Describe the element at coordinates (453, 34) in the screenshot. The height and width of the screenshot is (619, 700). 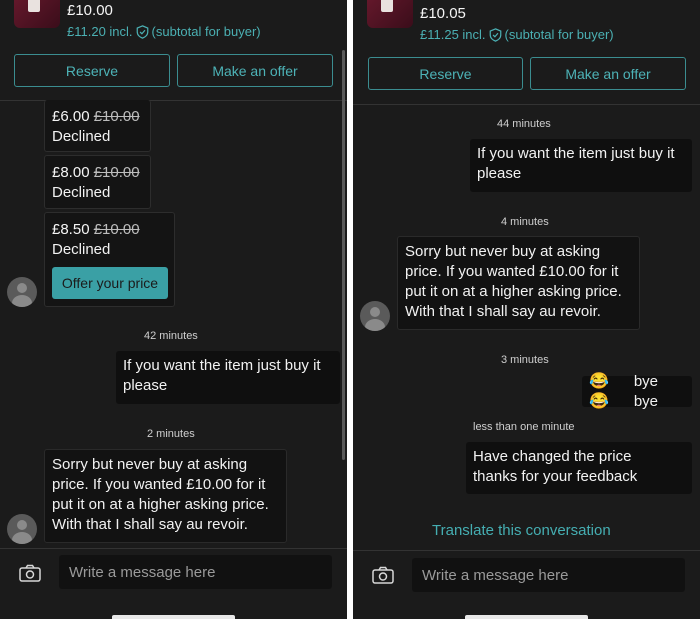
I see `buyer-price: £11.25 incl.` at that location.